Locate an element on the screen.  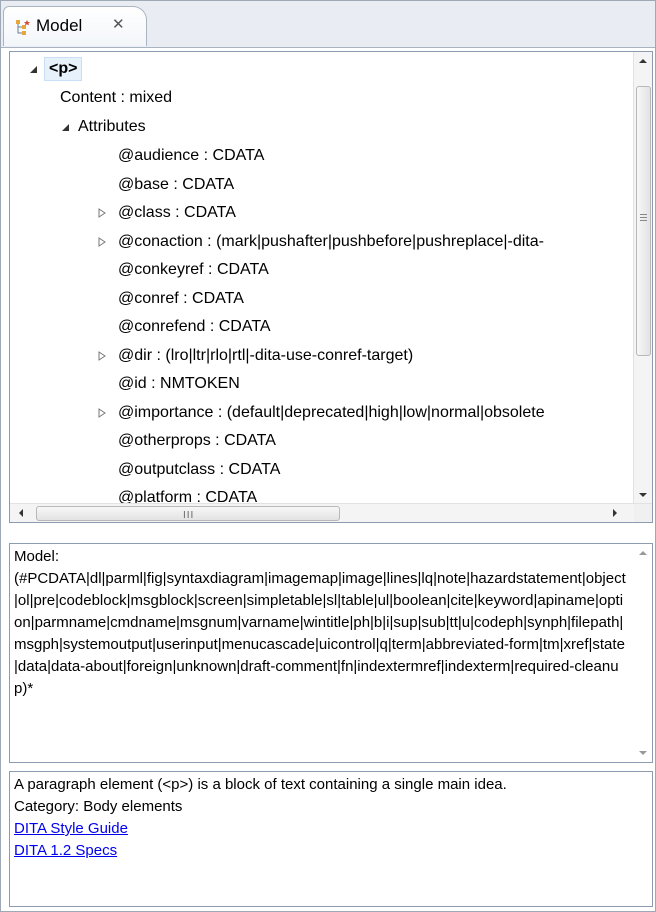
attribute-label: @base : CDATA is located at coordinates (176, 184).